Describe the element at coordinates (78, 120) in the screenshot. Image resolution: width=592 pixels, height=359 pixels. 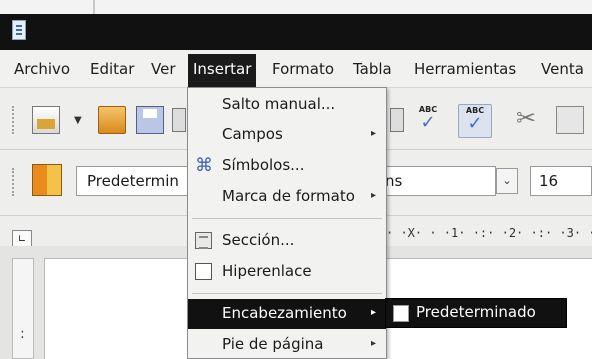
I see `new-dropdown-arrow-icon: ▼` at that location.